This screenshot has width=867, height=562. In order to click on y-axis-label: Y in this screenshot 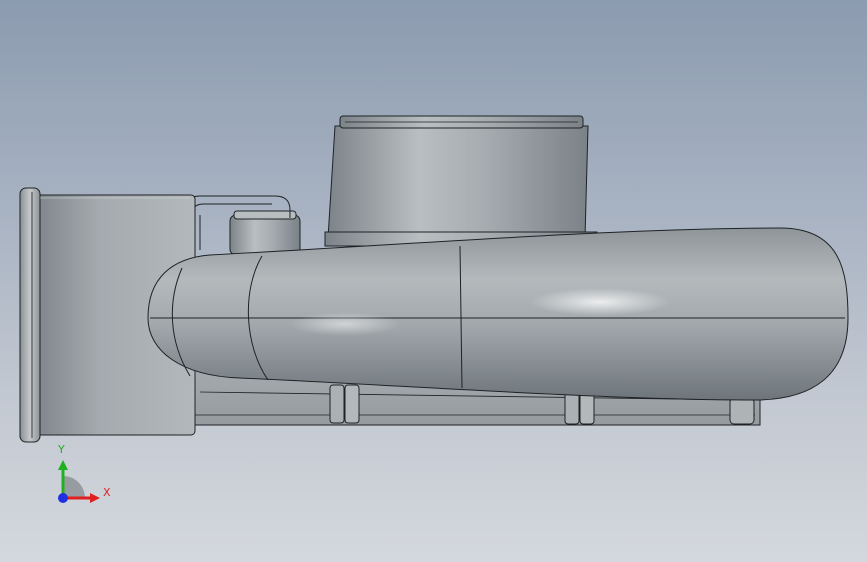, I will do `click(61, 449)`.